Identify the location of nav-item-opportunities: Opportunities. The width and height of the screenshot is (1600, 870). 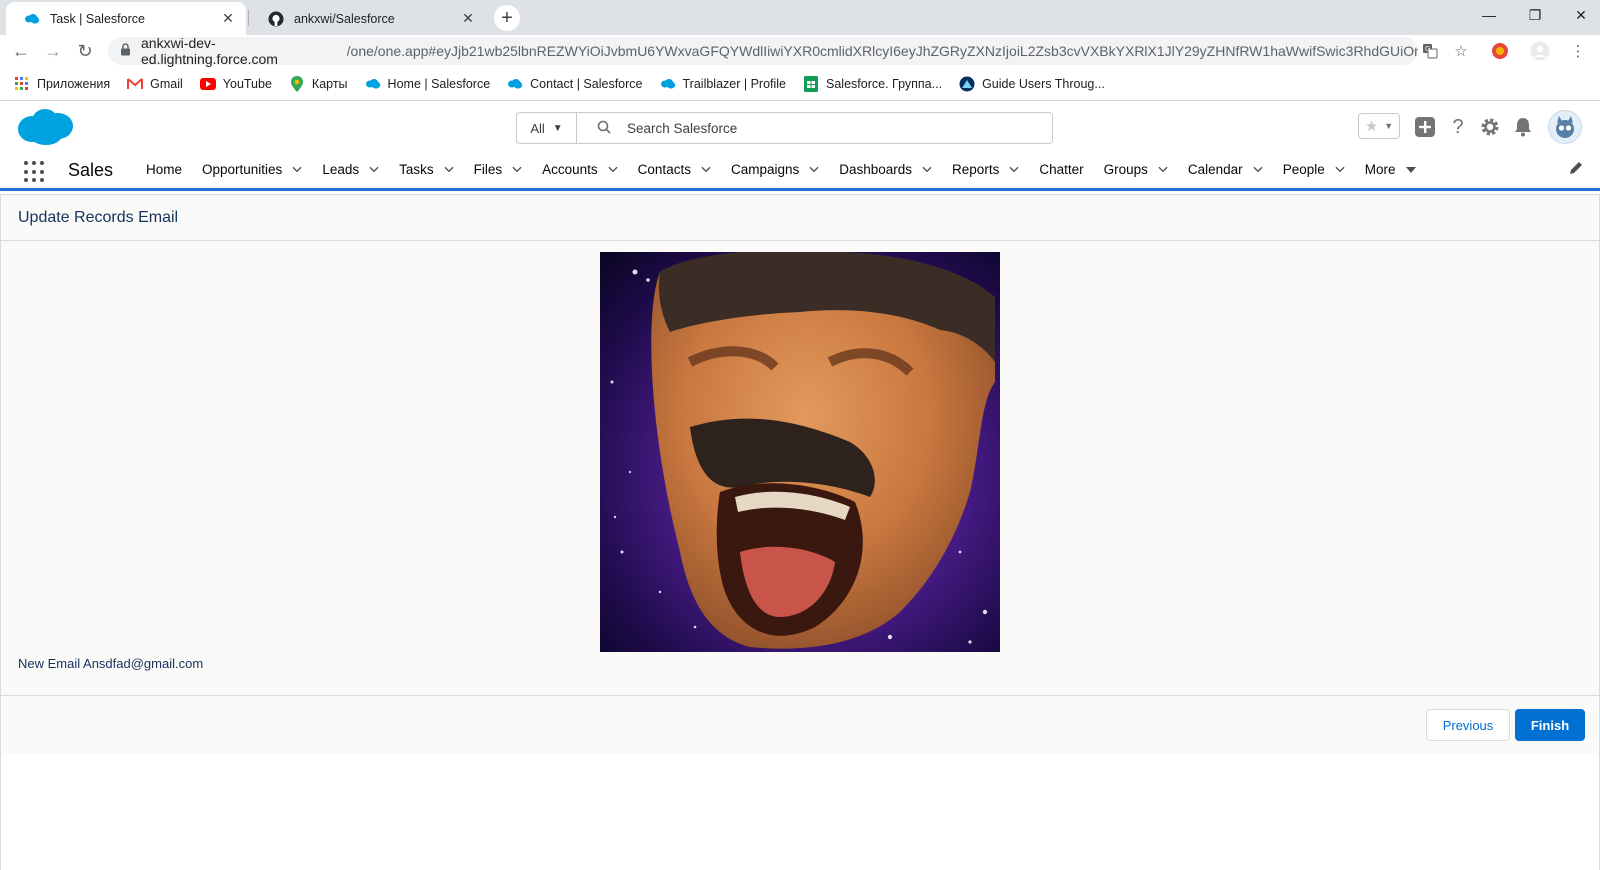
(252, 169).